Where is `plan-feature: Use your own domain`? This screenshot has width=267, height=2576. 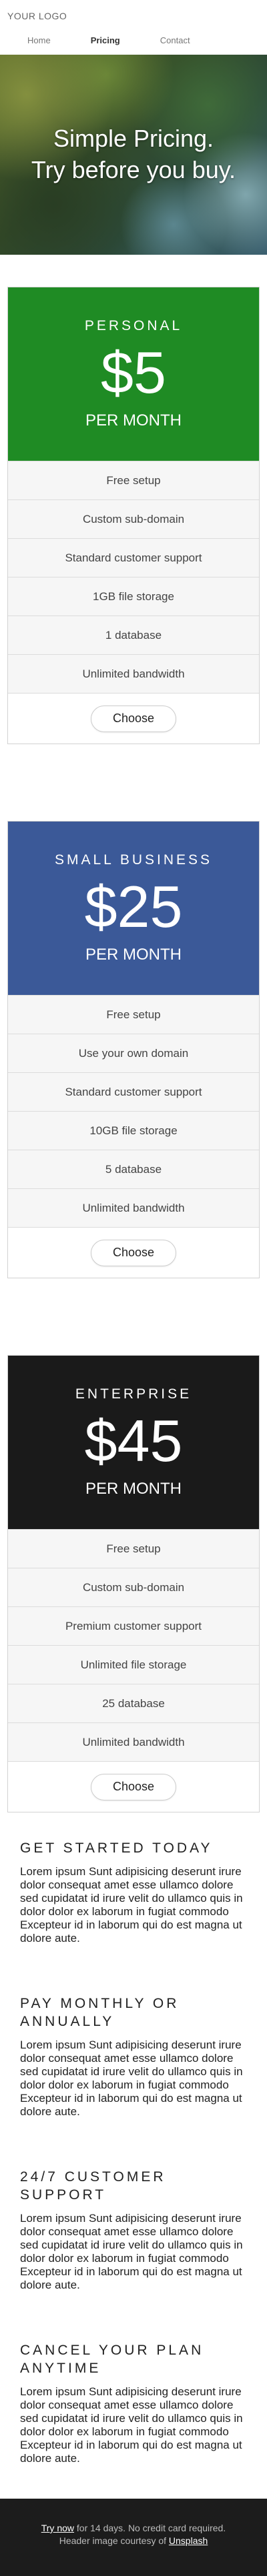 plan-feature: Use your own domain is located at coordinates (133, 1053).